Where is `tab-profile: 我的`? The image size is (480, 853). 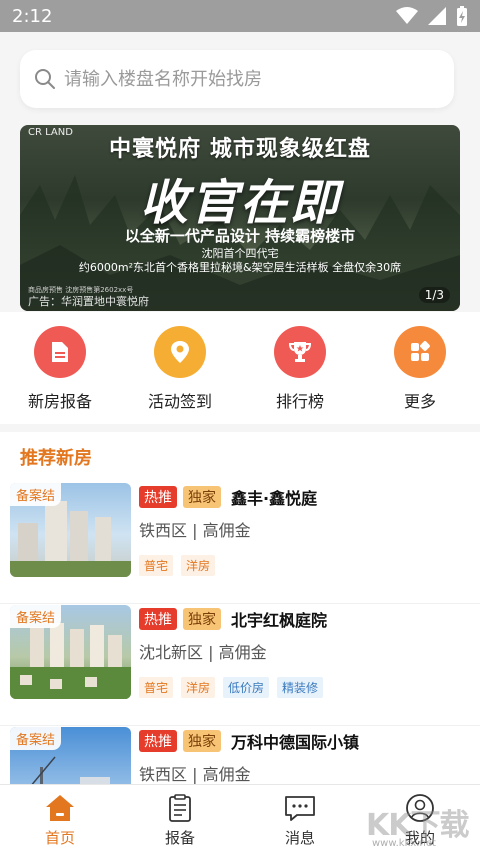 tab-profile: 我的 is located at coordinates (420, 819).